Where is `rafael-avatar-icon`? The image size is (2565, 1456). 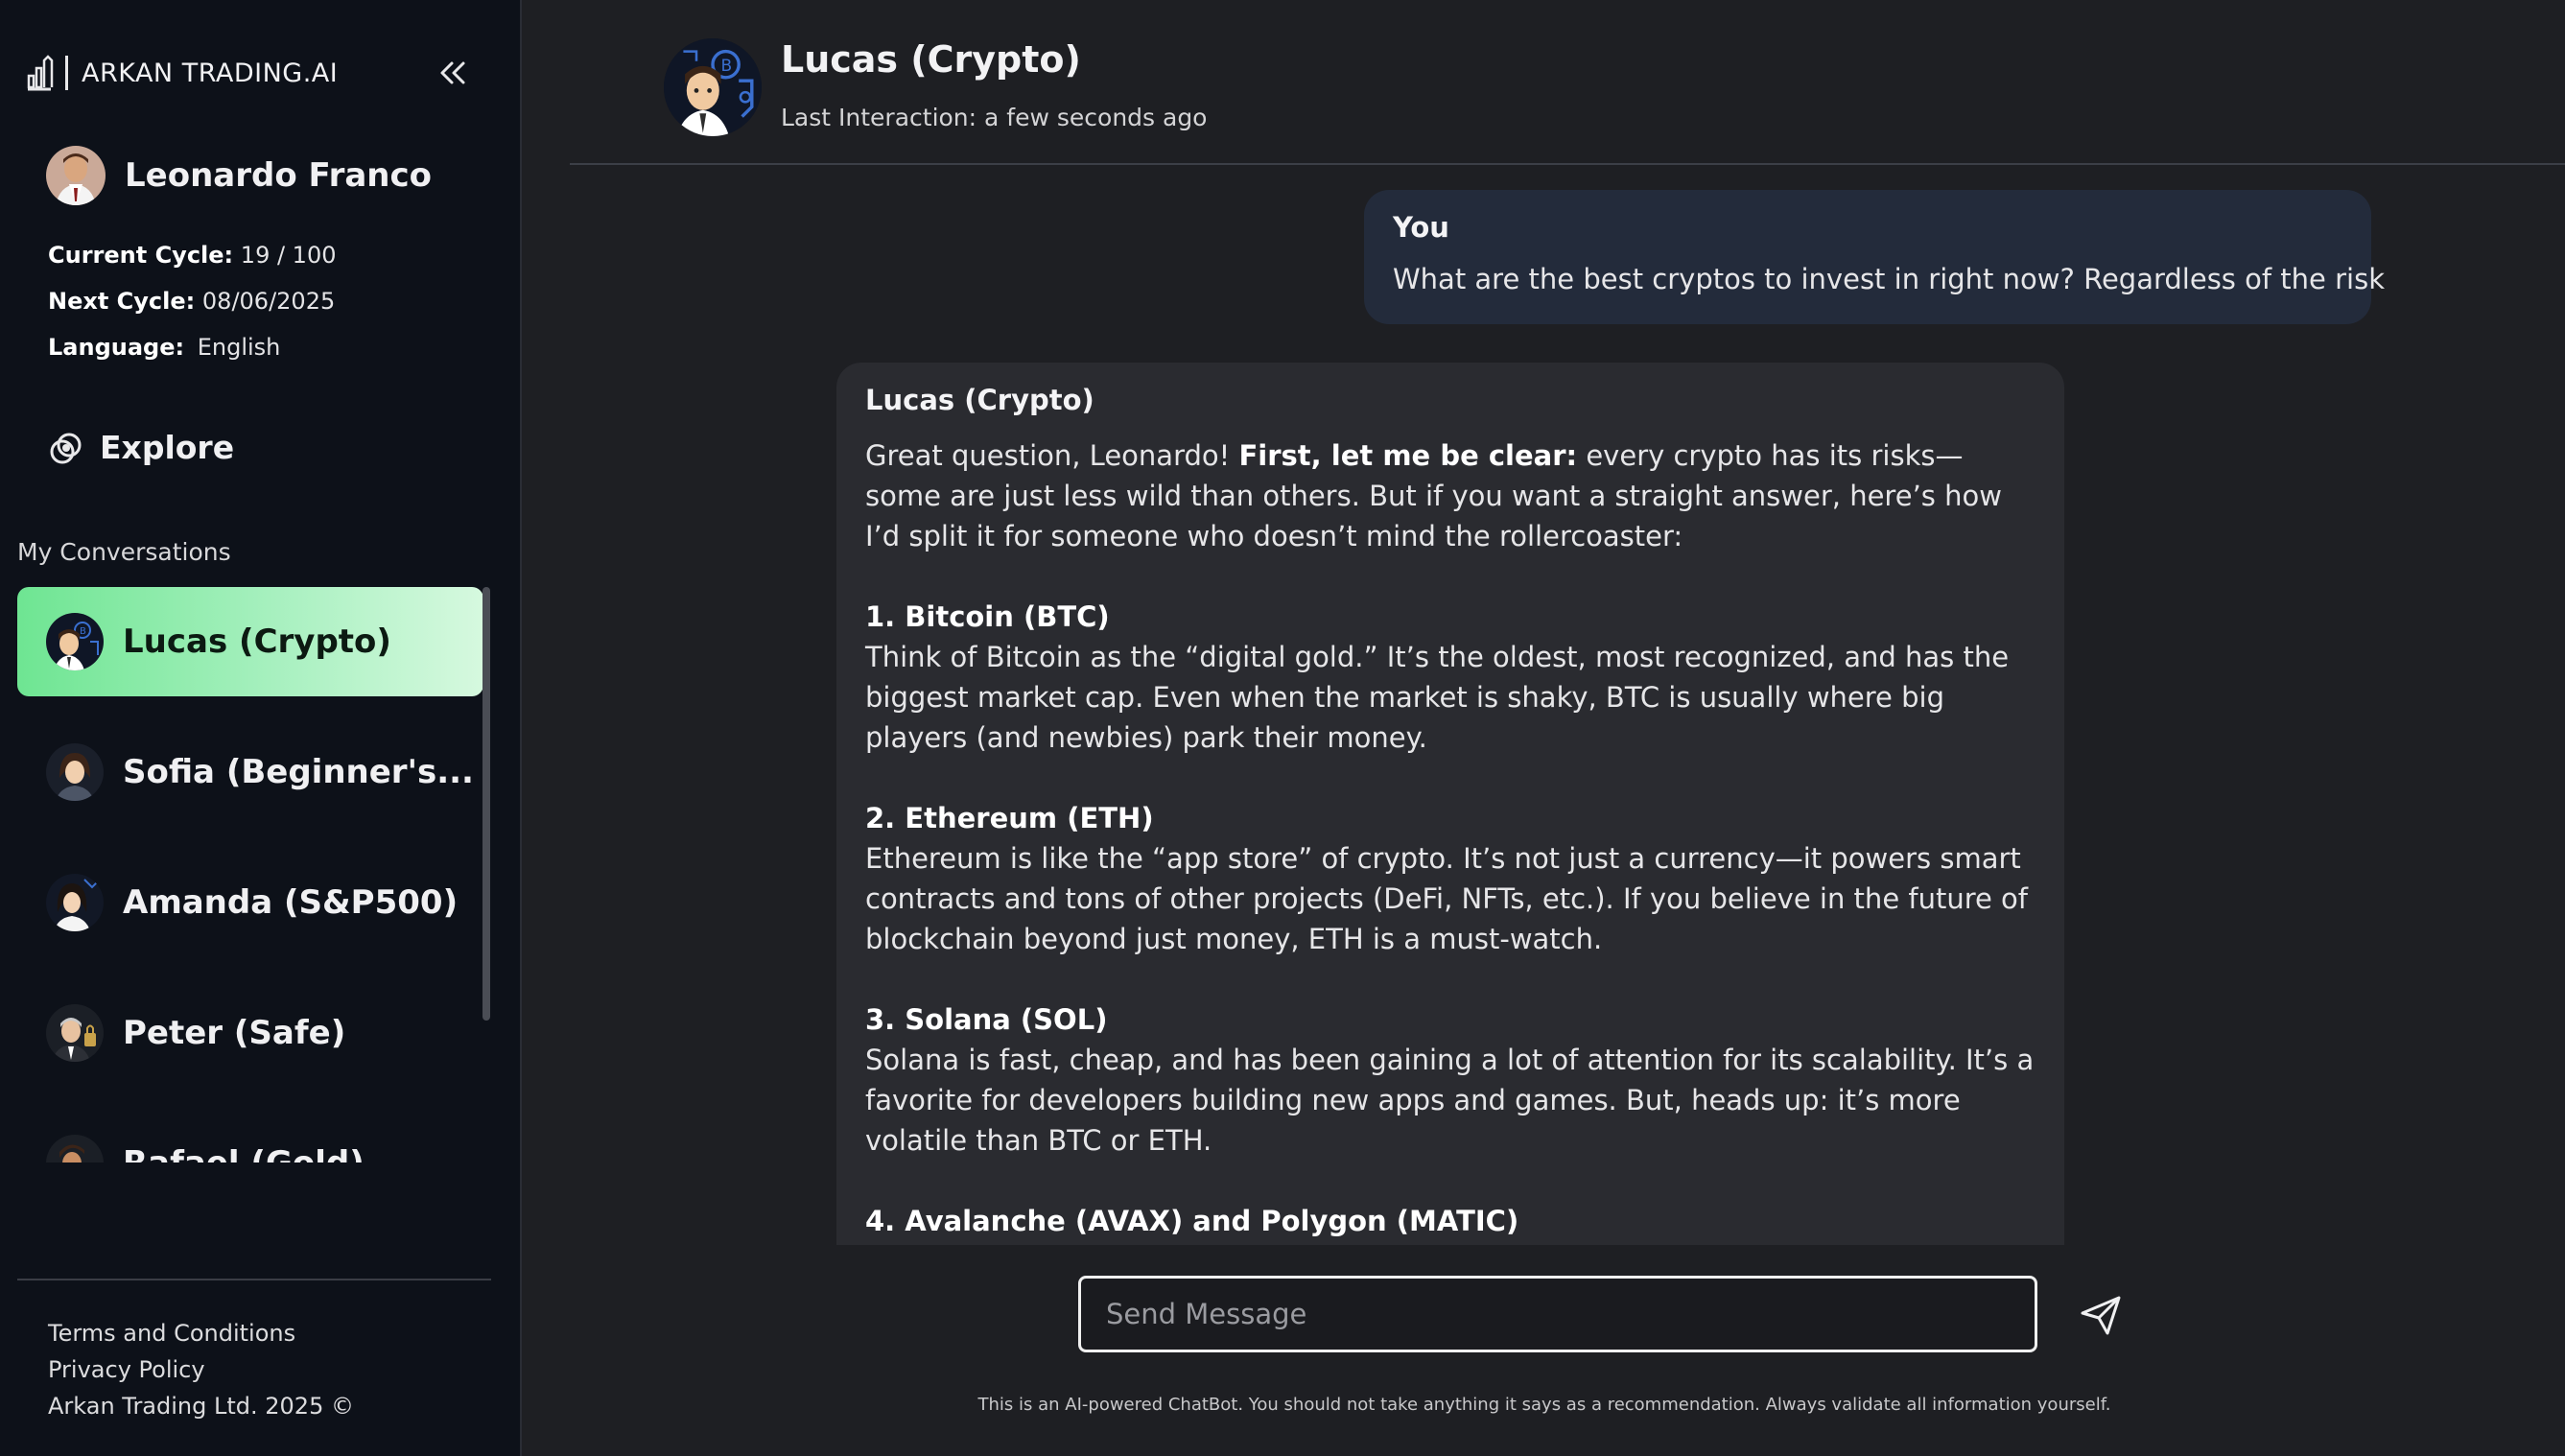
rafael-avatar-icon is located at coordinates (75, 1148).